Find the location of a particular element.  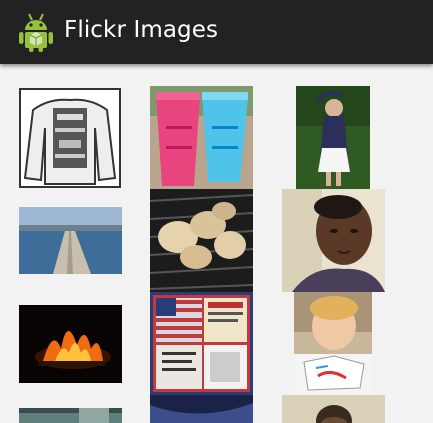

photo-campfire is located at coordinates (70, 344).